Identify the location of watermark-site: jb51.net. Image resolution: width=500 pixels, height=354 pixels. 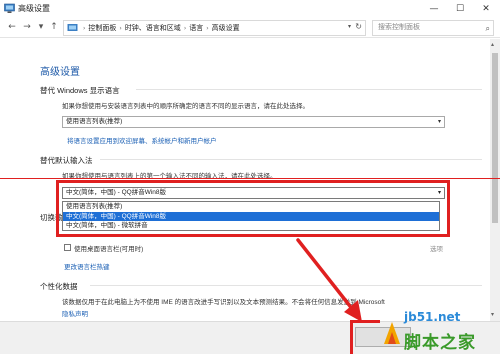
(432, 317).